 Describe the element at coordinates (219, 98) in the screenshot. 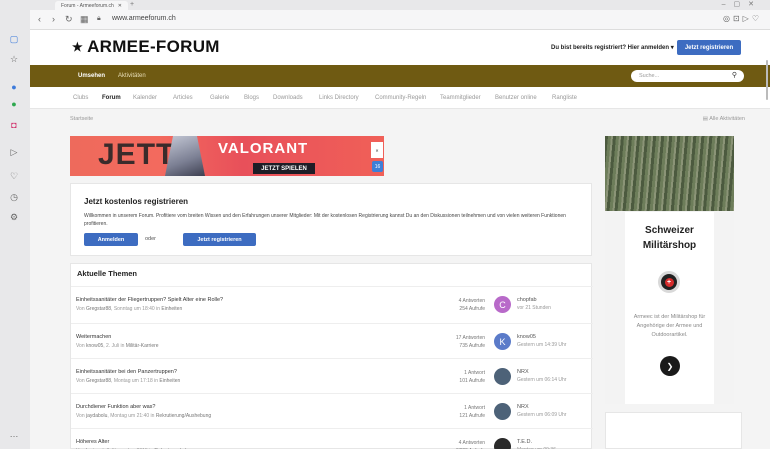

I see `subnav-galerie: Galerie` at that location.